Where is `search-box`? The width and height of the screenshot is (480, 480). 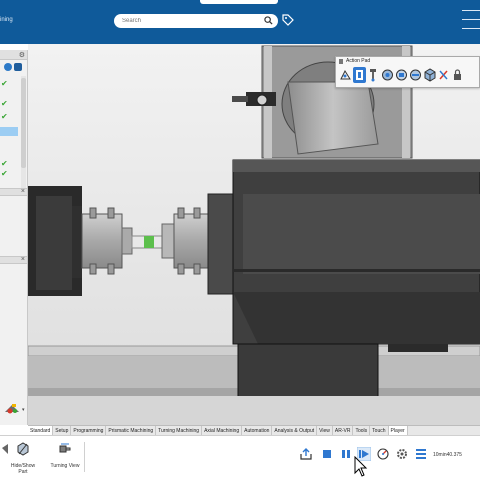
search-box is located at coordinates (196, 21).